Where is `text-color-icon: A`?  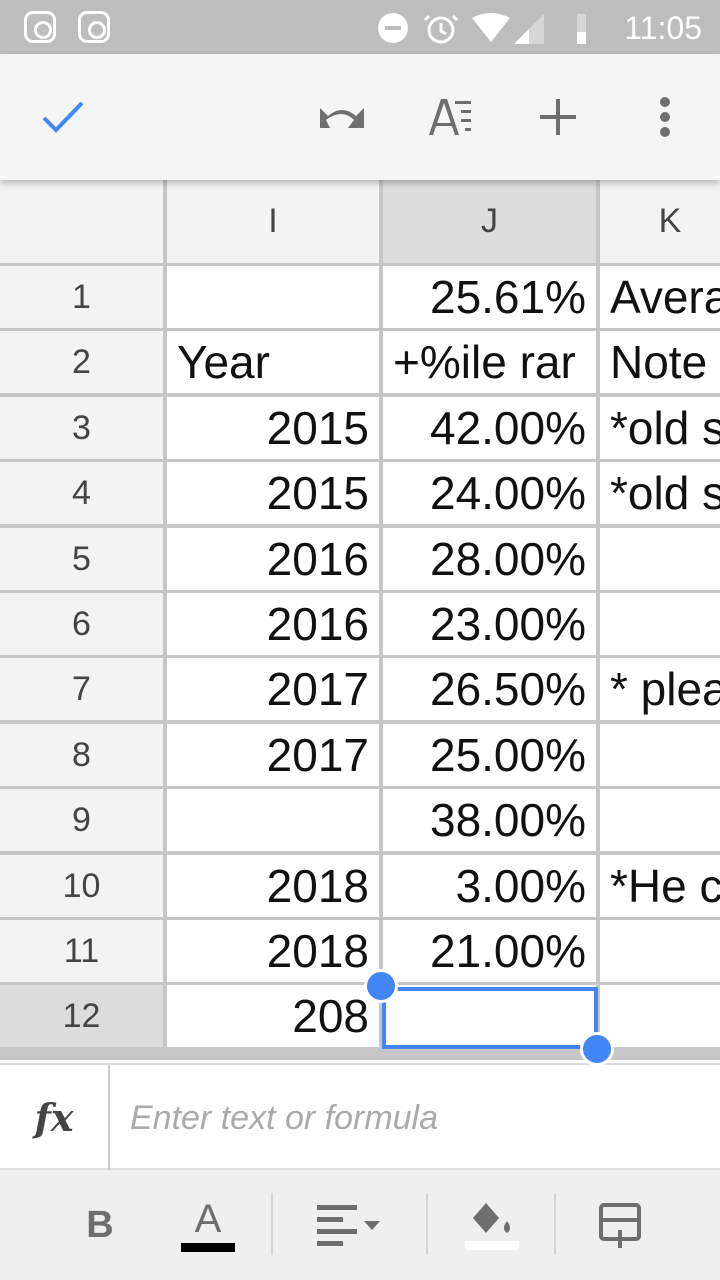 text-color-icon: A is located at coordinates (208, 1218).